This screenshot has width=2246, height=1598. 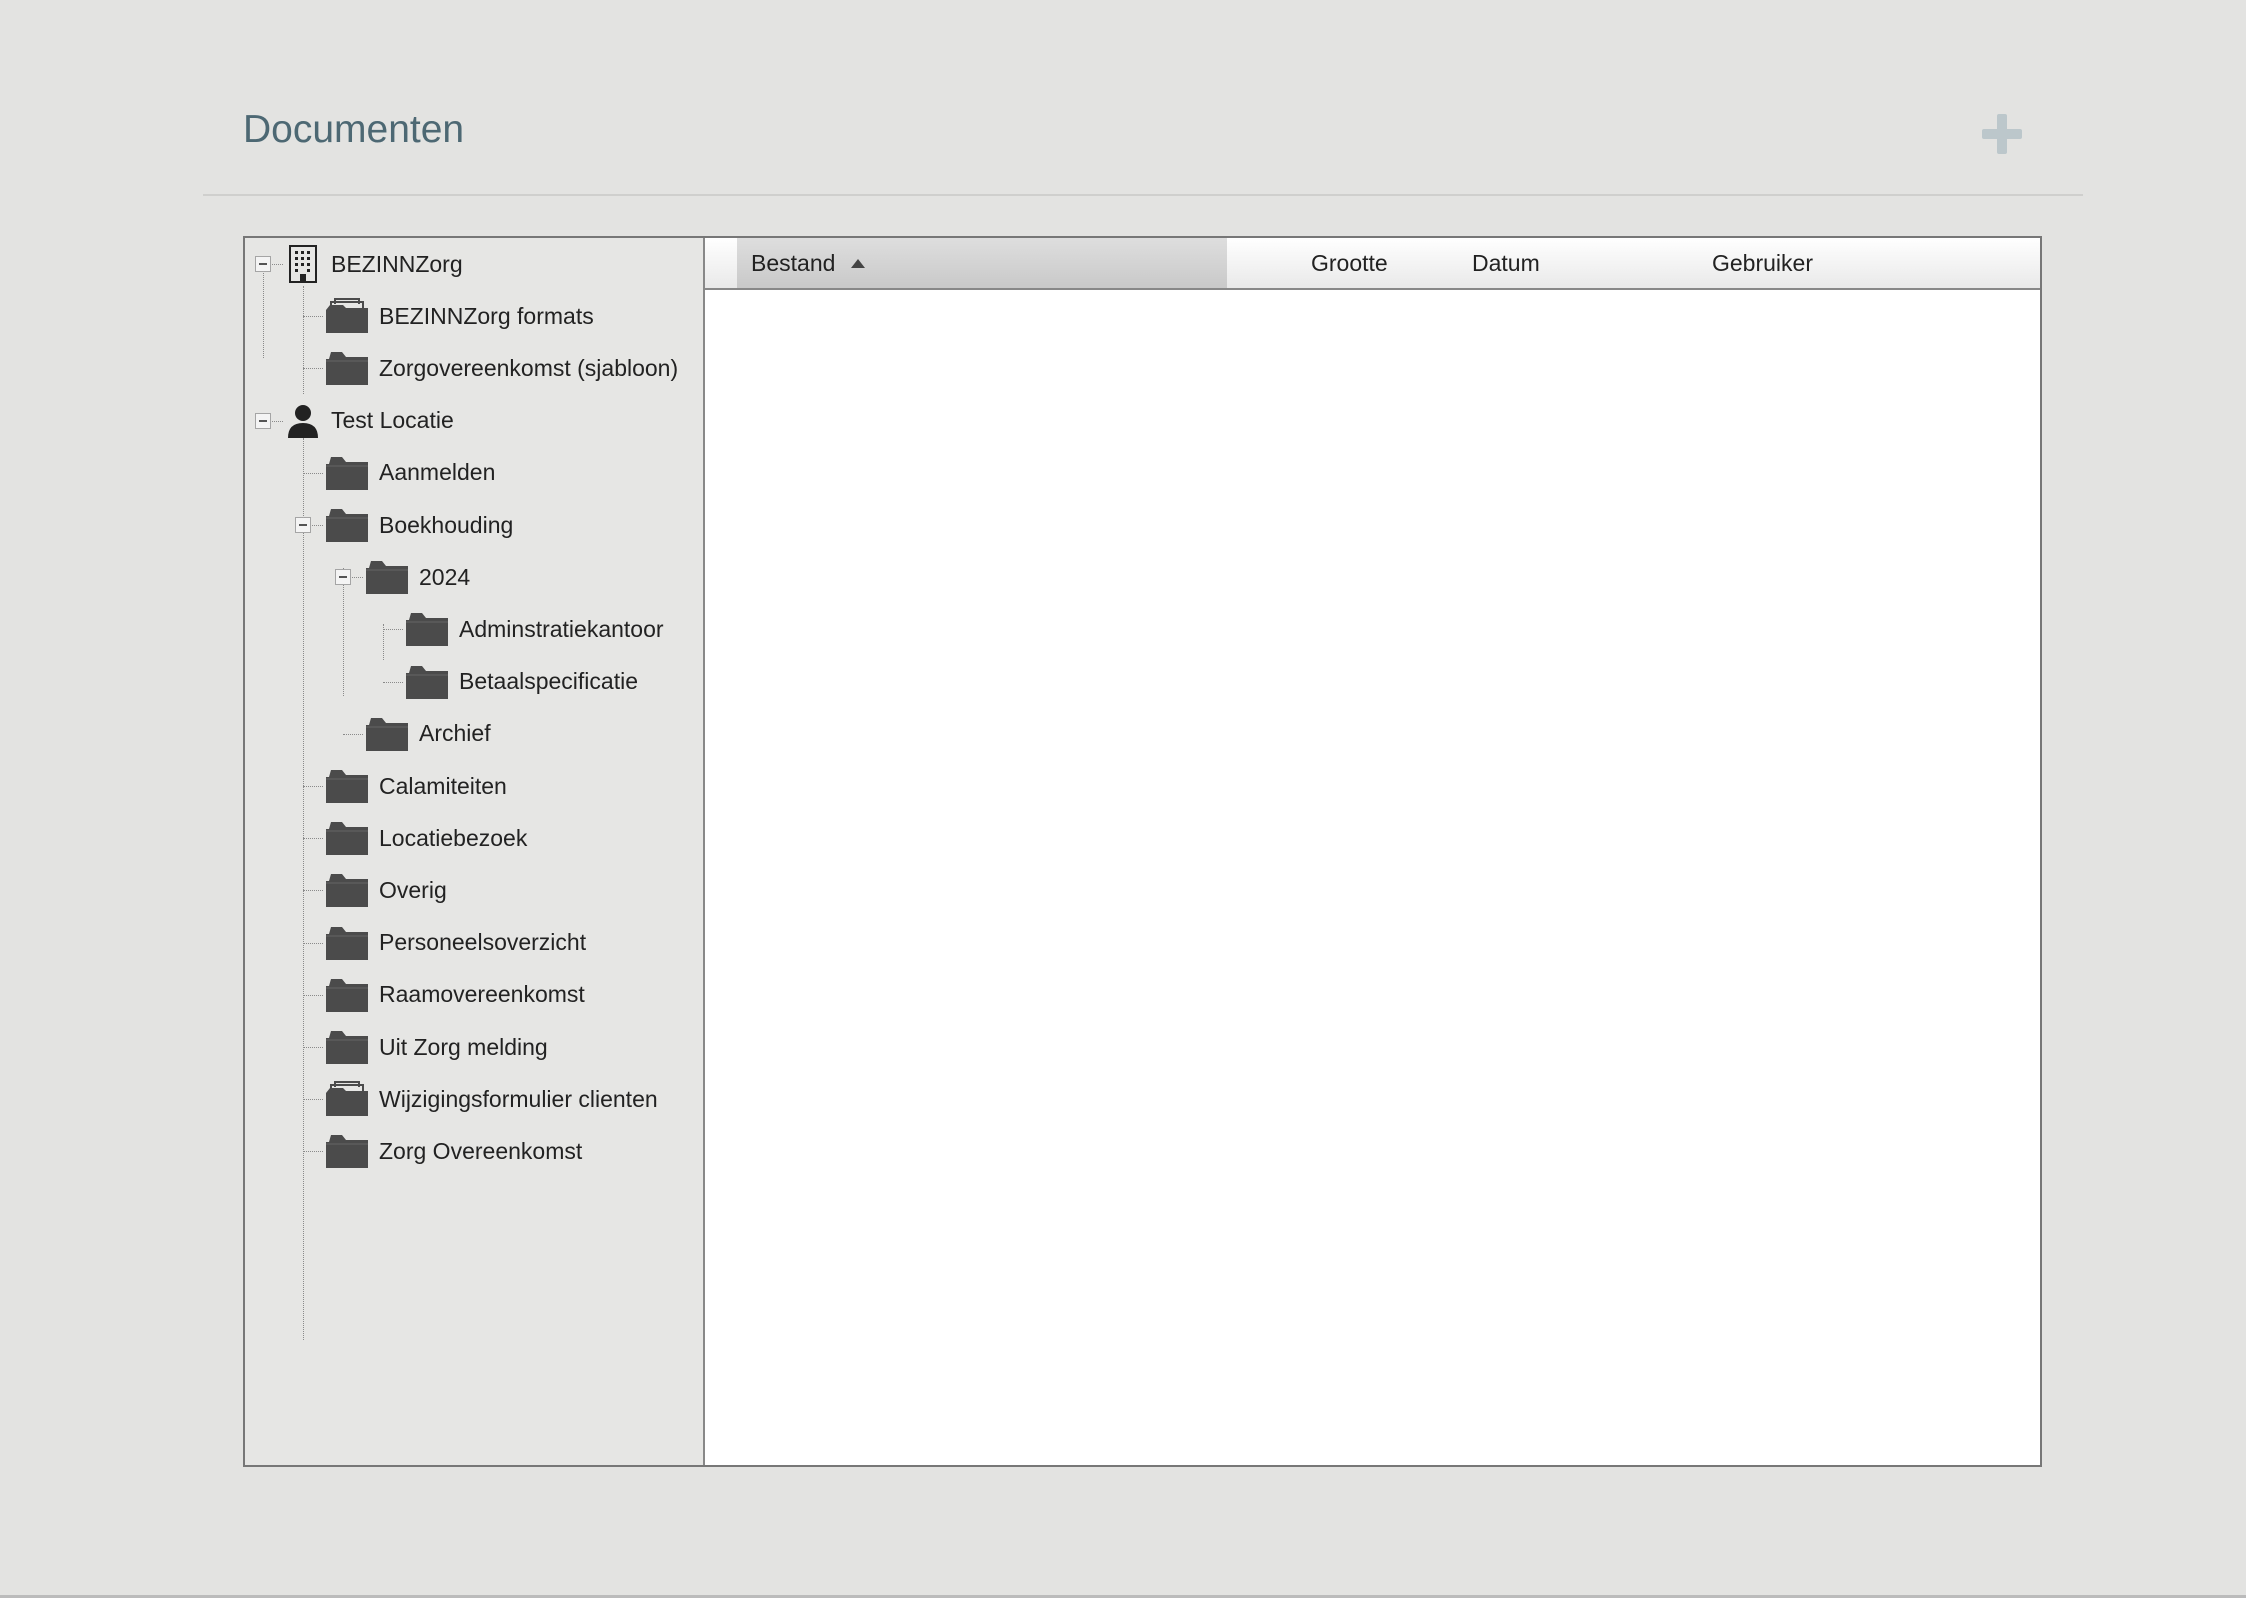 I want to click on tree-item-label: Wijzigingsformulier clienten, so click(x=518, y=1098).